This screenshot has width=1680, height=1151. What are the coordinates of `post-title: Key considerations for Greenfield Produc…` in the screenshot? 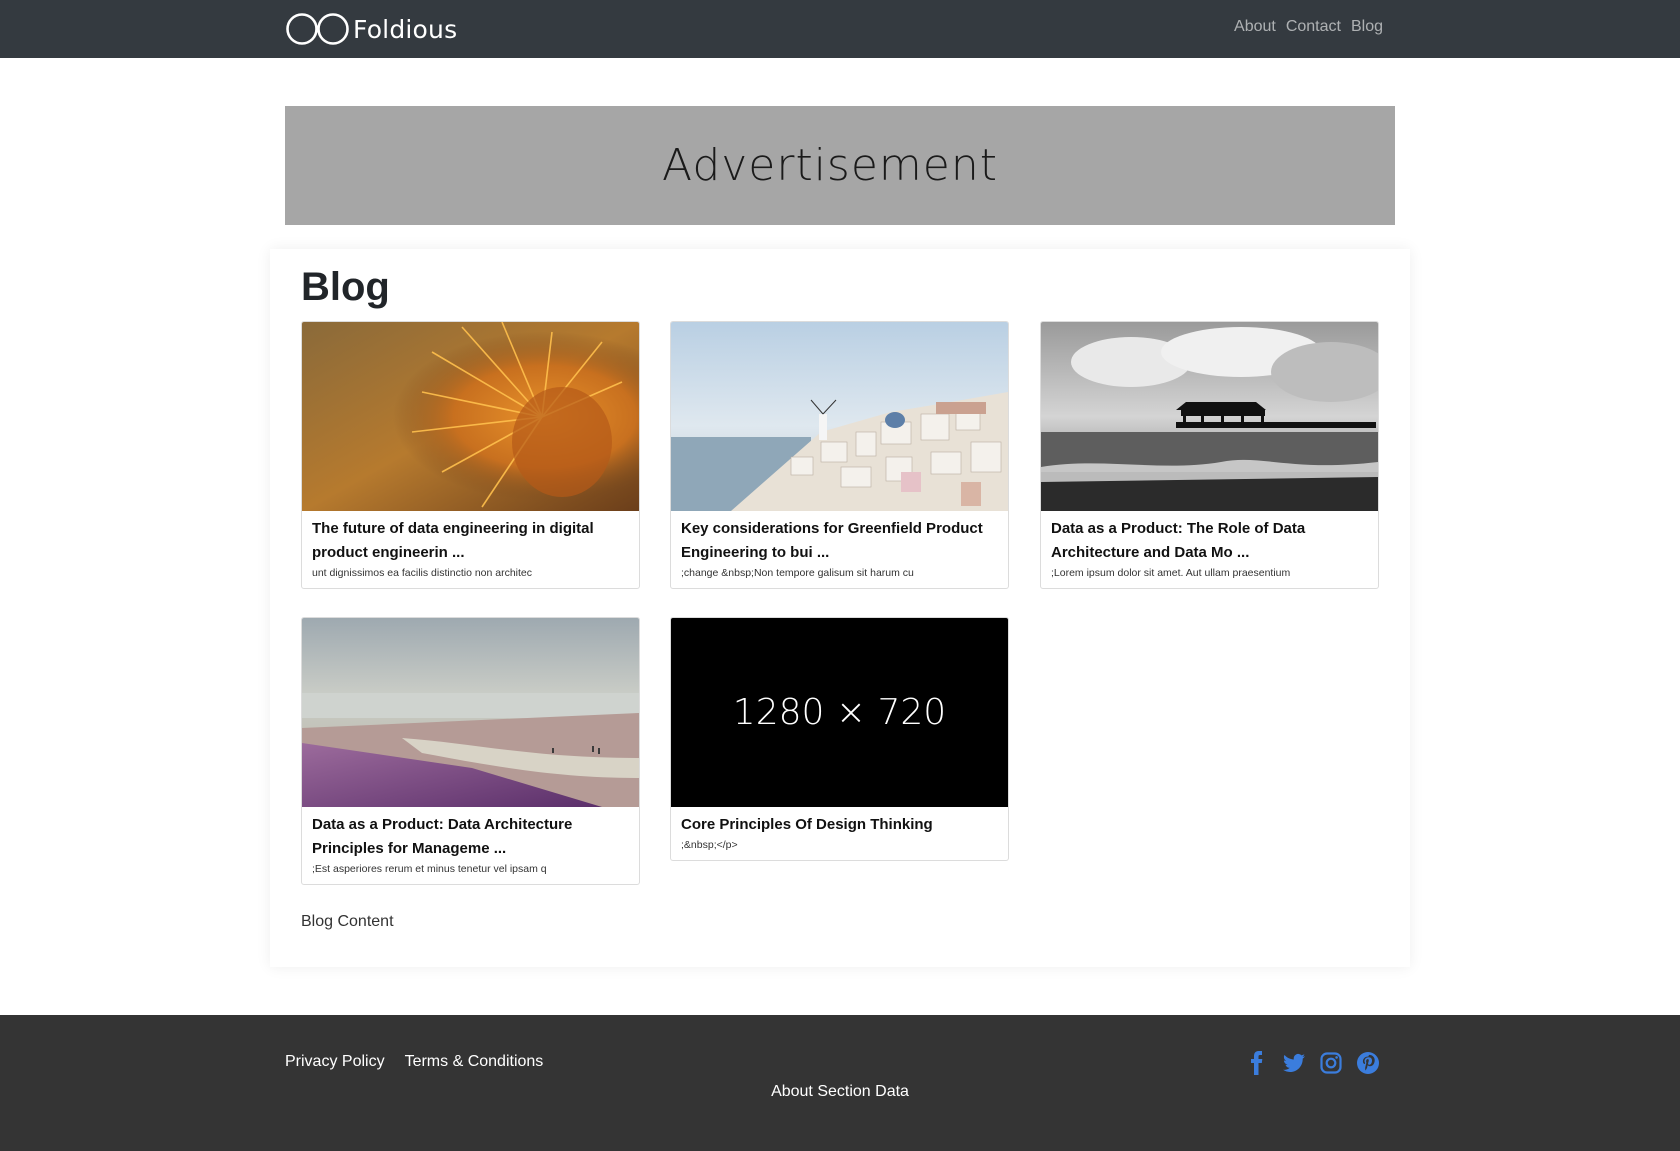 It's located at (839, 541).